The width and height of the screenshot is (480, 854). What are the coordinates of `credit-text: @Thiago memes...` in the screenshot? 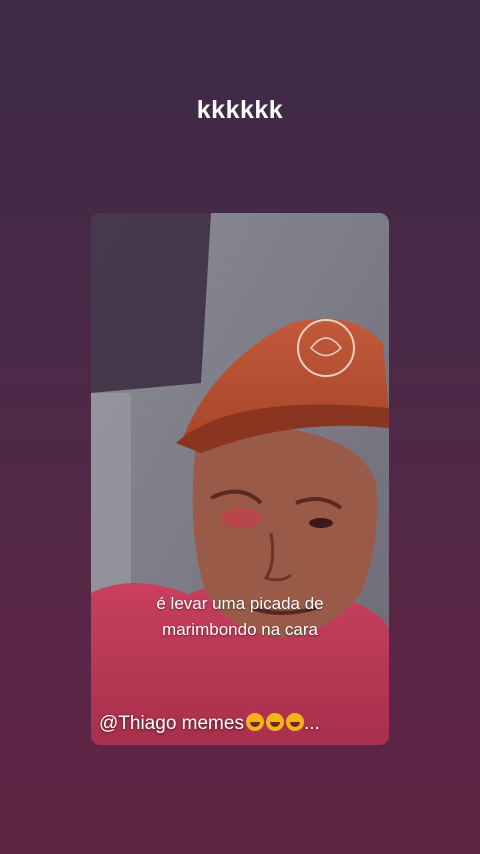 It's located at (209, 724).